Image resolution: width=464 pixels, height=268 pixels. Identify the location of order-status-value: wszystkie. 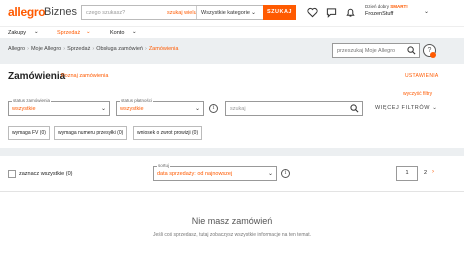
(24, 109).